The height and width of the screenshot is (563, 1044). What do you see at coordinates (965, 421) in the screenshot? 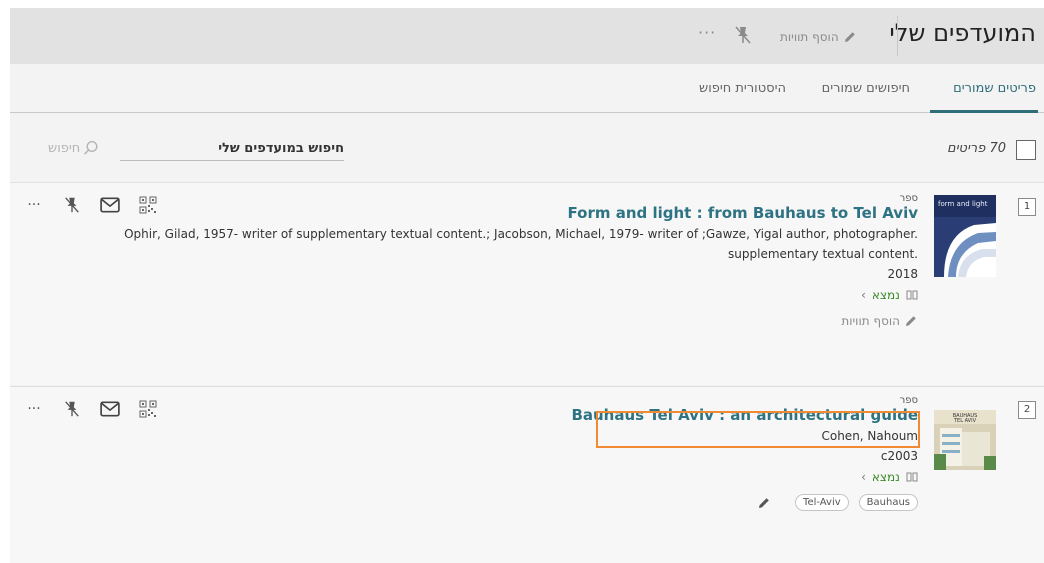
I see `svg-text: TEL AVIV` at bounding box center [965, 421].